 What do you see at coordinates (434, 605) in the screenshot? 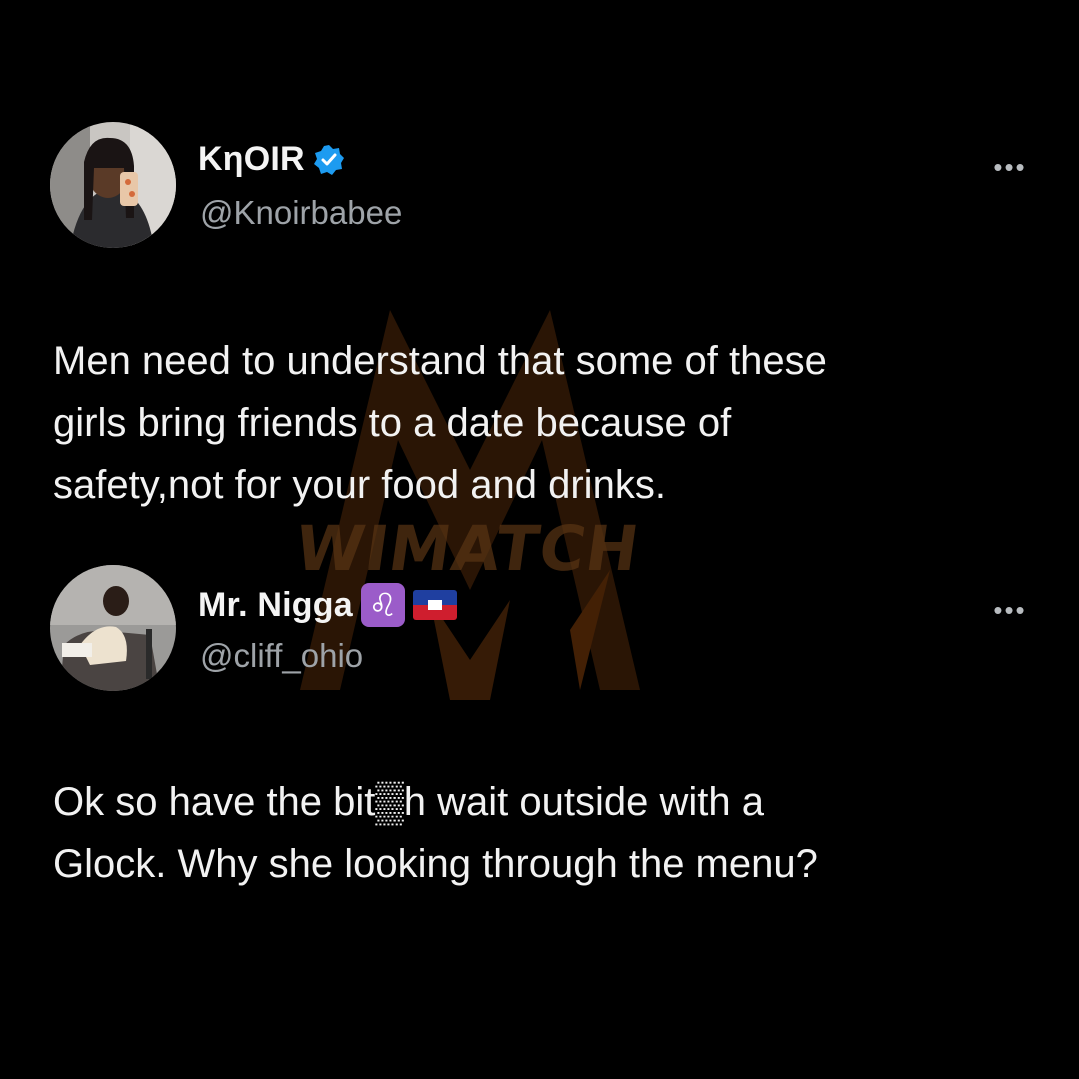
I see `haiti-flag-icon` at bounding box center [434, 605].